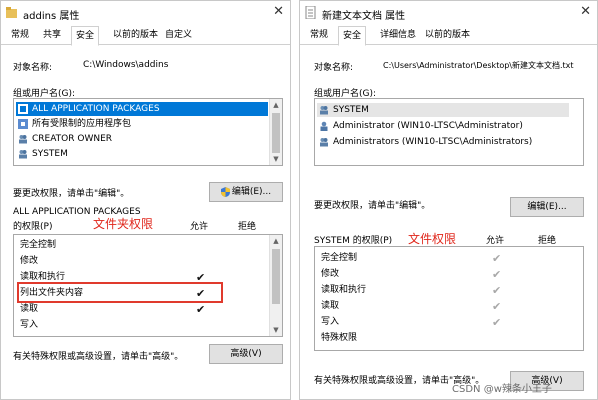 The width and height of the screenshot is (598, 400). What do you see at coordinates (33, 227) in the screenshot?
I see `perm-label-line2: 的权限(P)` at bounding box center [33, 227].